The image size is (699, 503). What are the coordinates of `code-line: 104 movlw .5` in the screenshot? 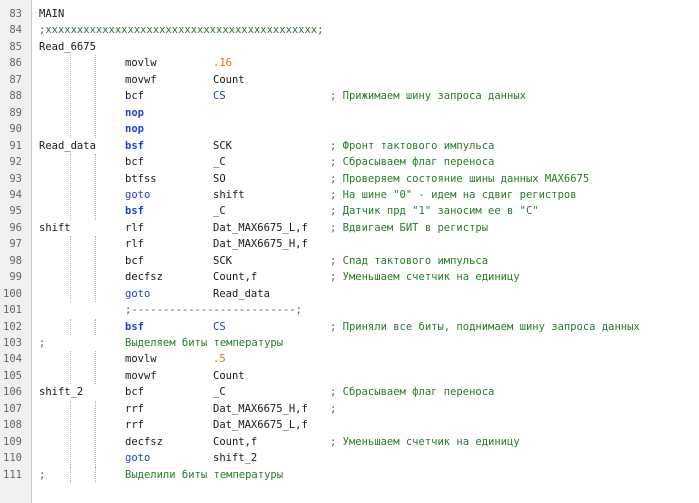 It's located at (349, 359).